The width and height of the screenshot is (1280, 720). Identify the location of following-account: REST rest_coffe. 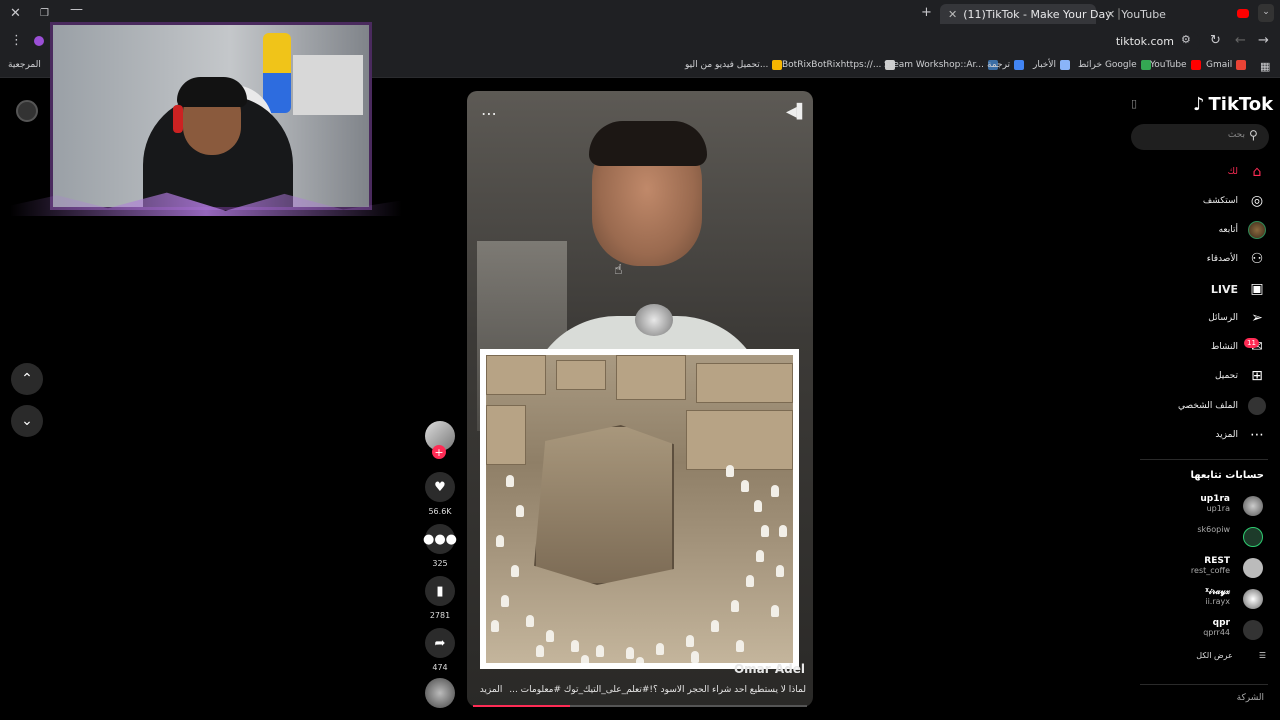
(1210, 565).